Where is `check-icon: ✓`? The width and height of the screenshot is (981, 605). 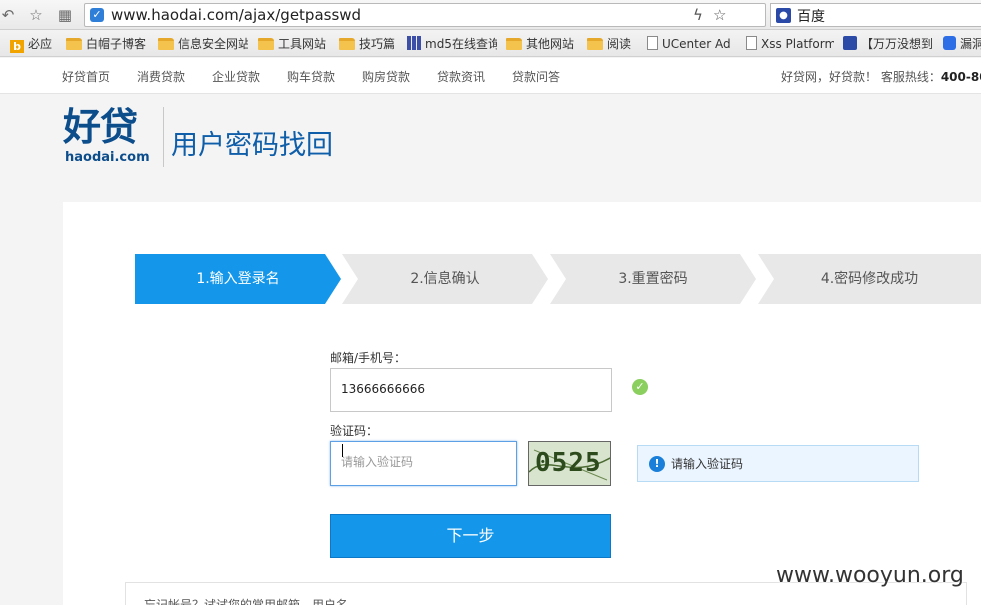 check-icon: ✓ is located at coordinates (640, 387).